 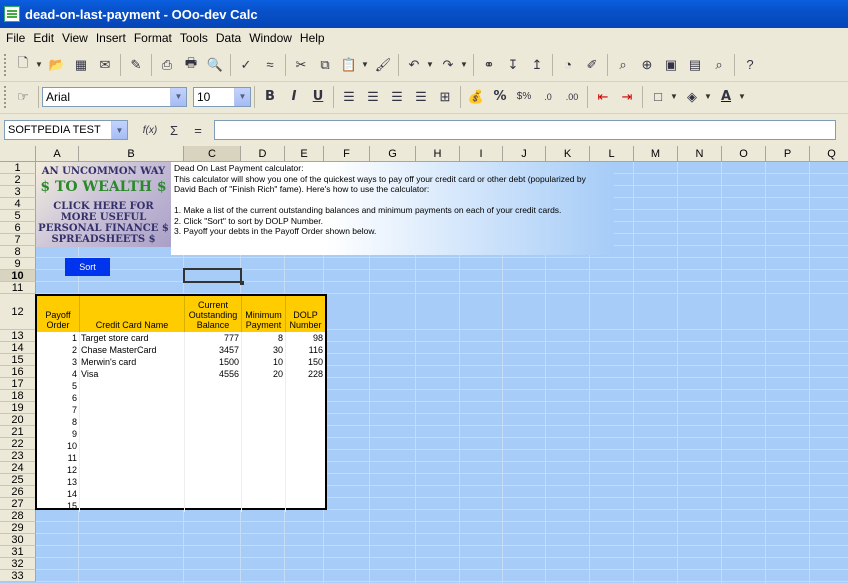 What do you see at coordinates (524, 97) in the screenshot?
I see `standard-format-icon: $%` at bounding box center [524, 97].